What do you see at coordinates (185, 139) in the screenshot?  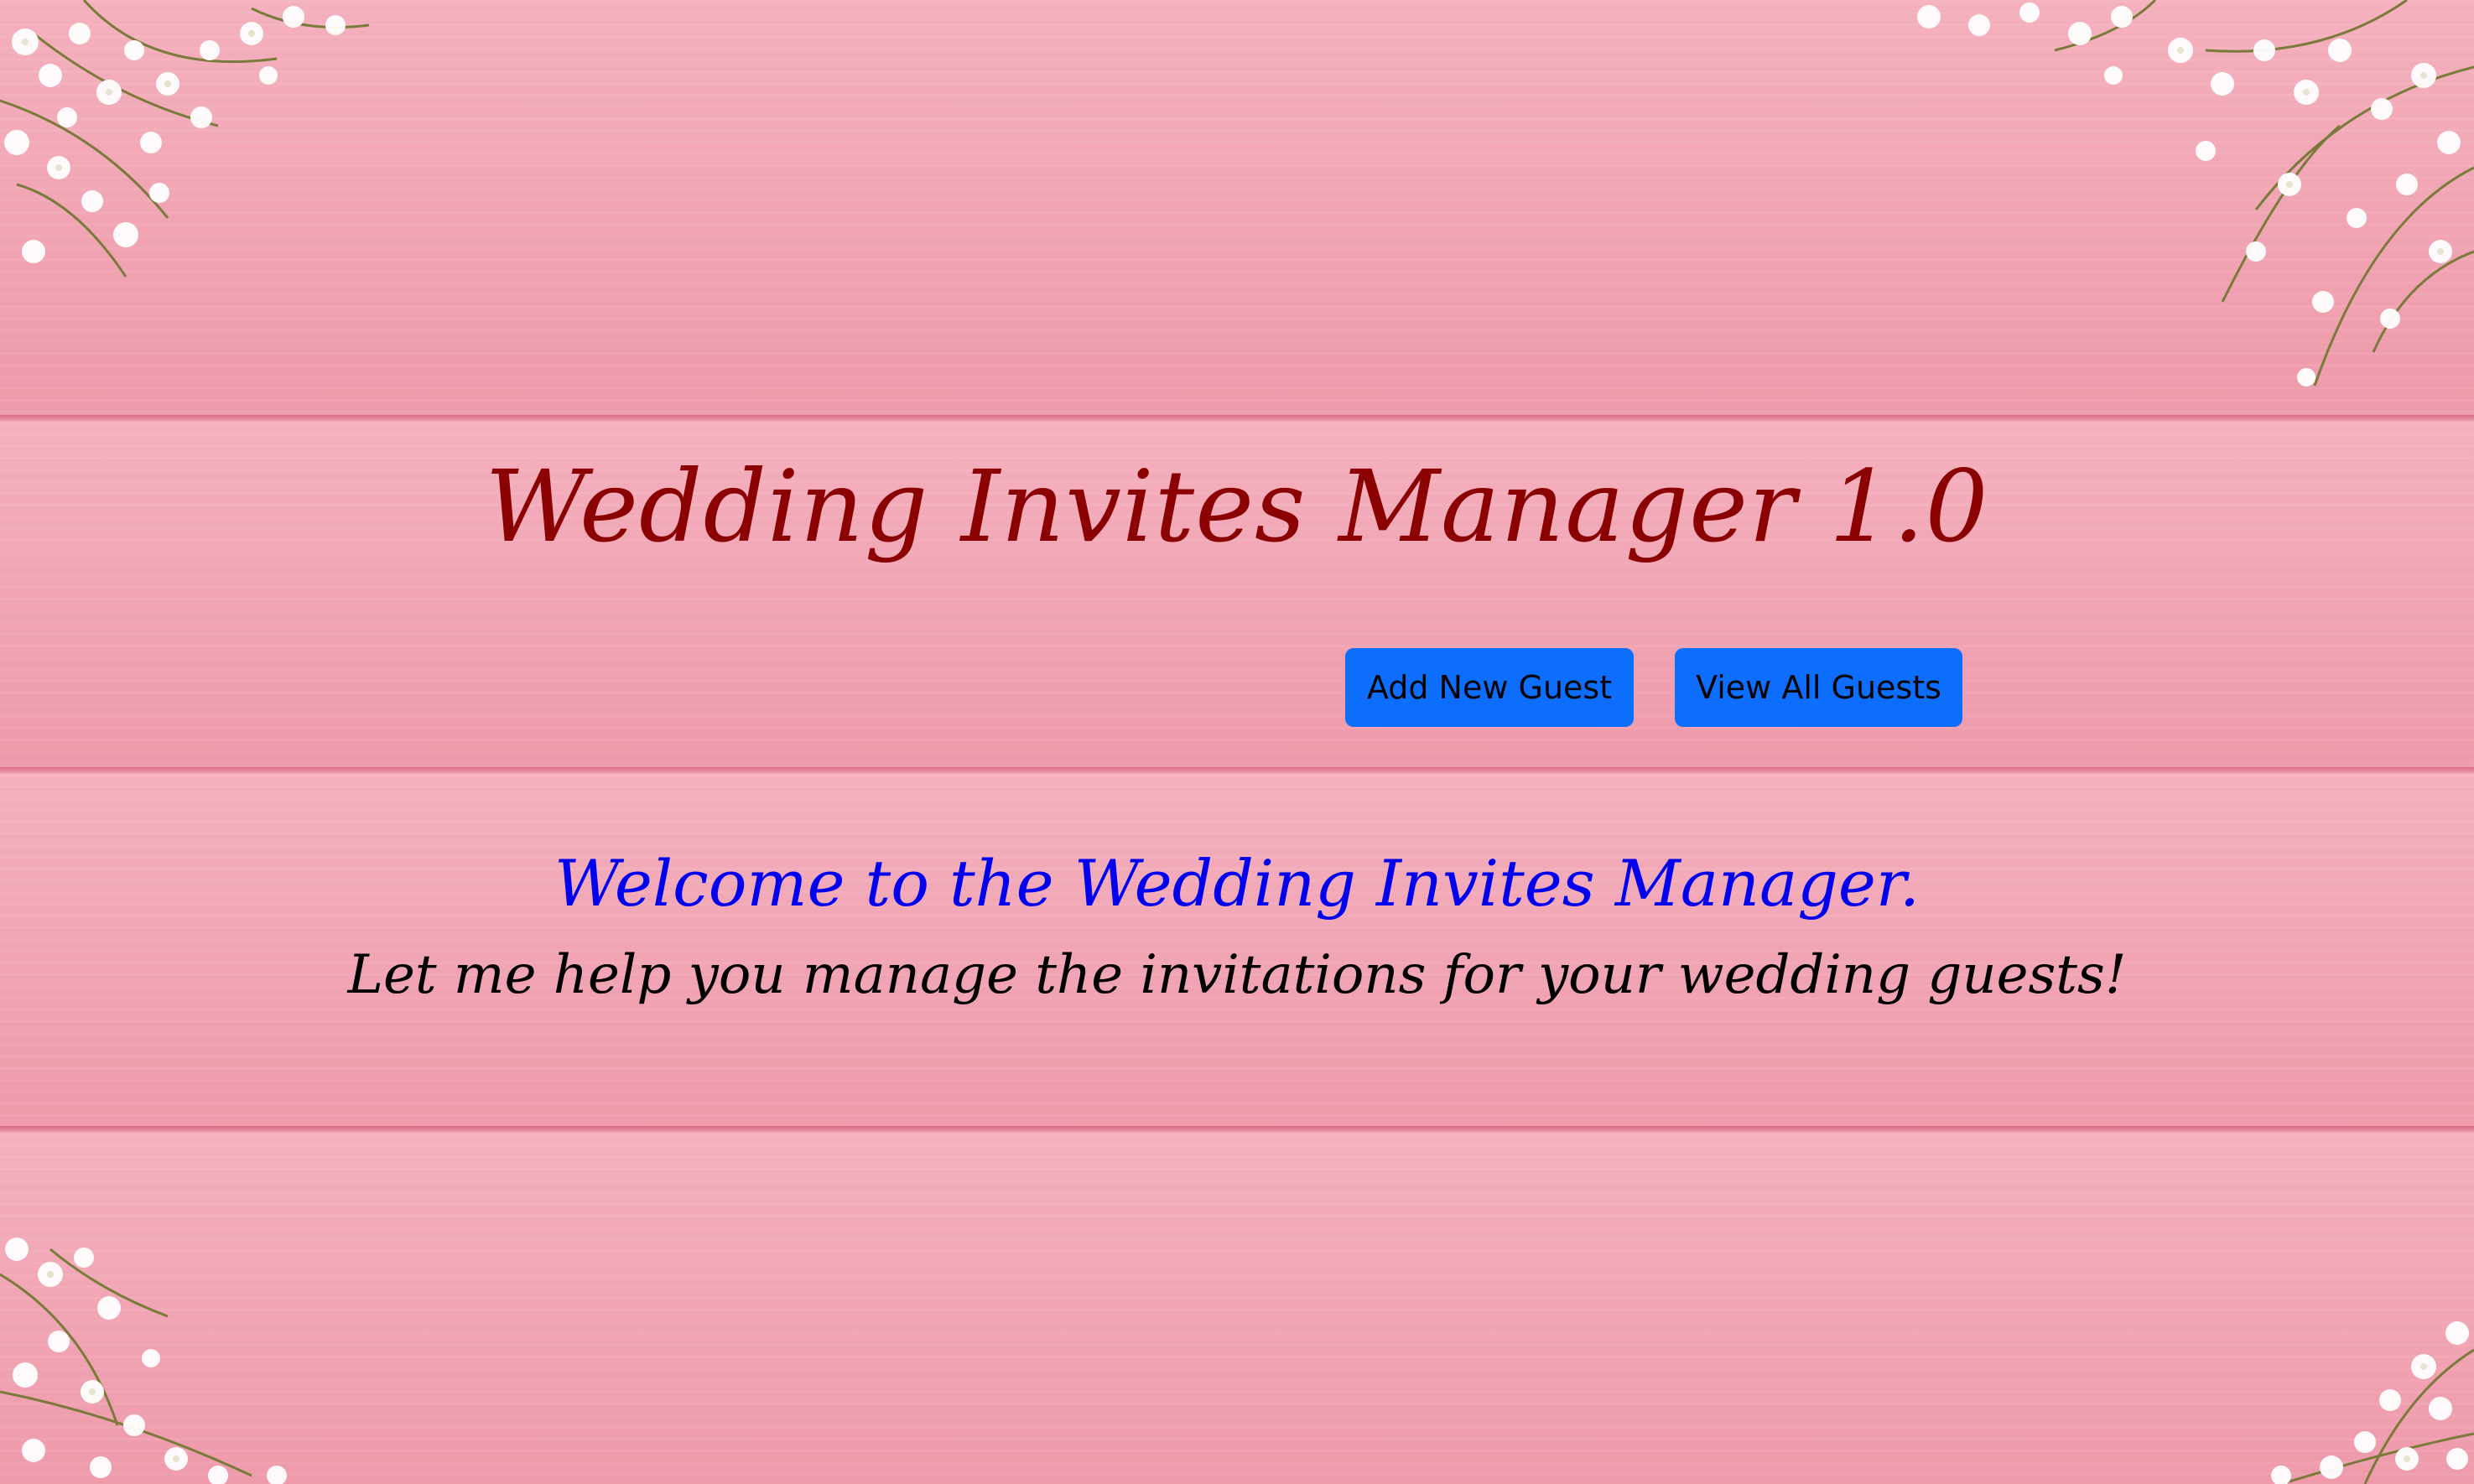 I see `flowers-top-left-icon` at bounding box center [185, 139].